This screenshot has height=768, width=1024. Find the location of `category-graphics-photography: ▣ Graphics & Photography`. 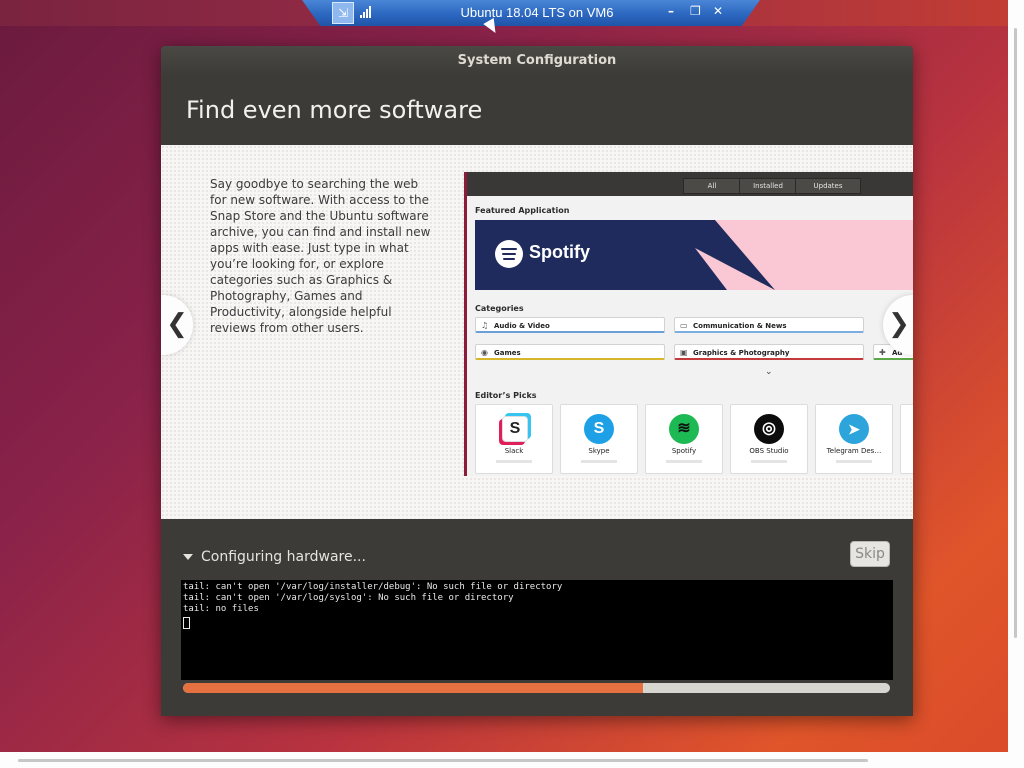

category-graphics-photography: ▣ Graphics & Photography is located at coordinates (769, 352).